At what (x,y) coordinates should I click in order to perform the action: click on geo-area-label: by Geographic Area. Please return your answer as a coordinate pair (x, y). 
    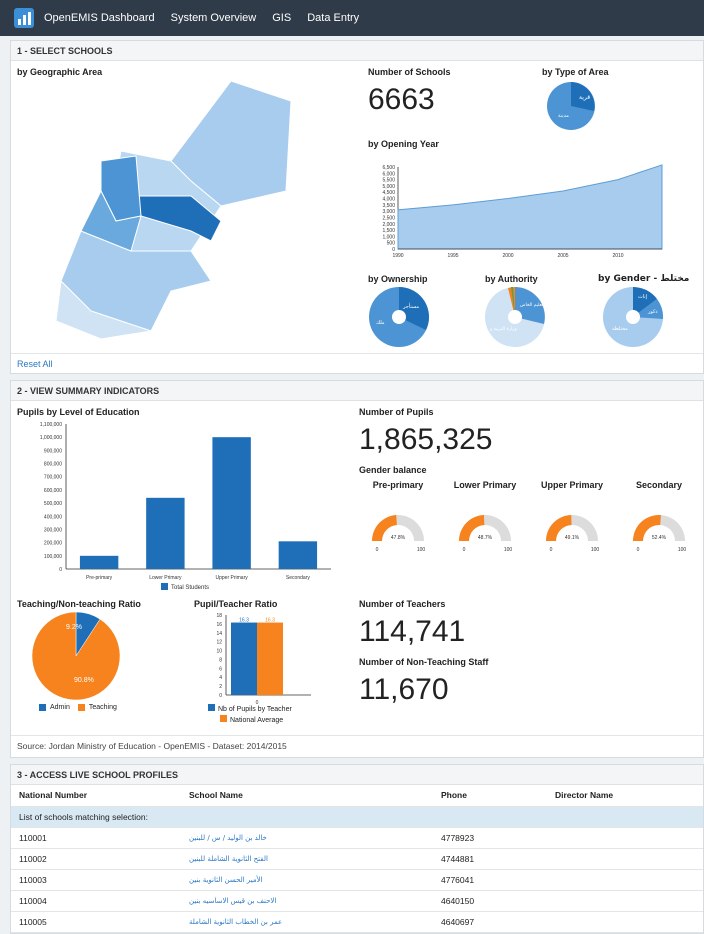
    Looking at the image, I should click on (60, 72).